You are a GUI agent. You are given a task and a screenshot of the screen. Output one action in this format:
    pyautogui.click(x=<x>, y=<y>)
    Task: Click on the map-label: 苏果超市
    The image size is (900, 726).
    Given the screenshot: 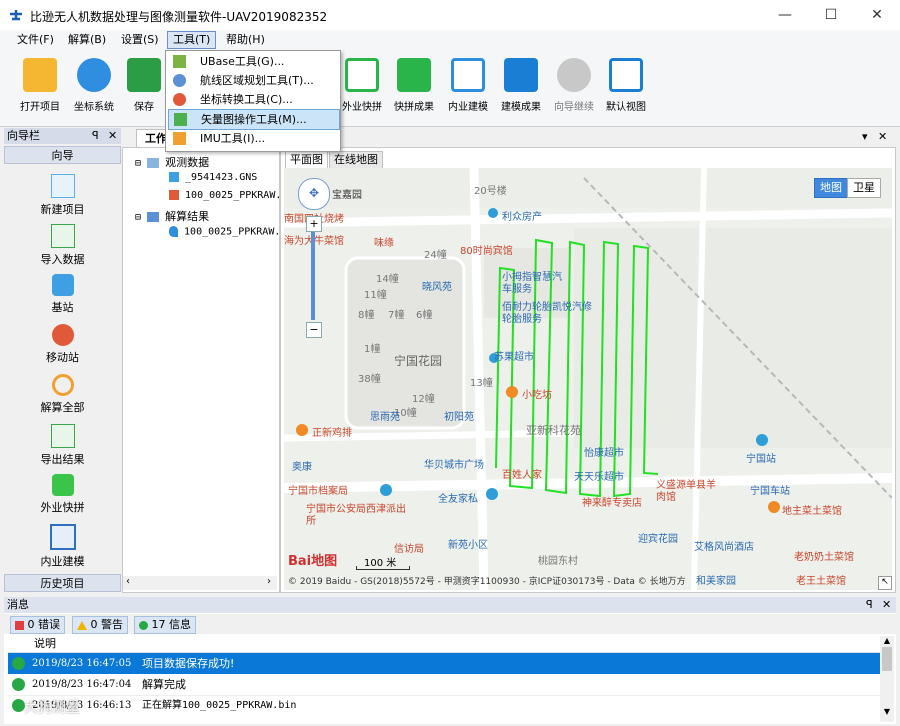 What is the action you would take?
    pyautogui.click(x=514, y=357)
    